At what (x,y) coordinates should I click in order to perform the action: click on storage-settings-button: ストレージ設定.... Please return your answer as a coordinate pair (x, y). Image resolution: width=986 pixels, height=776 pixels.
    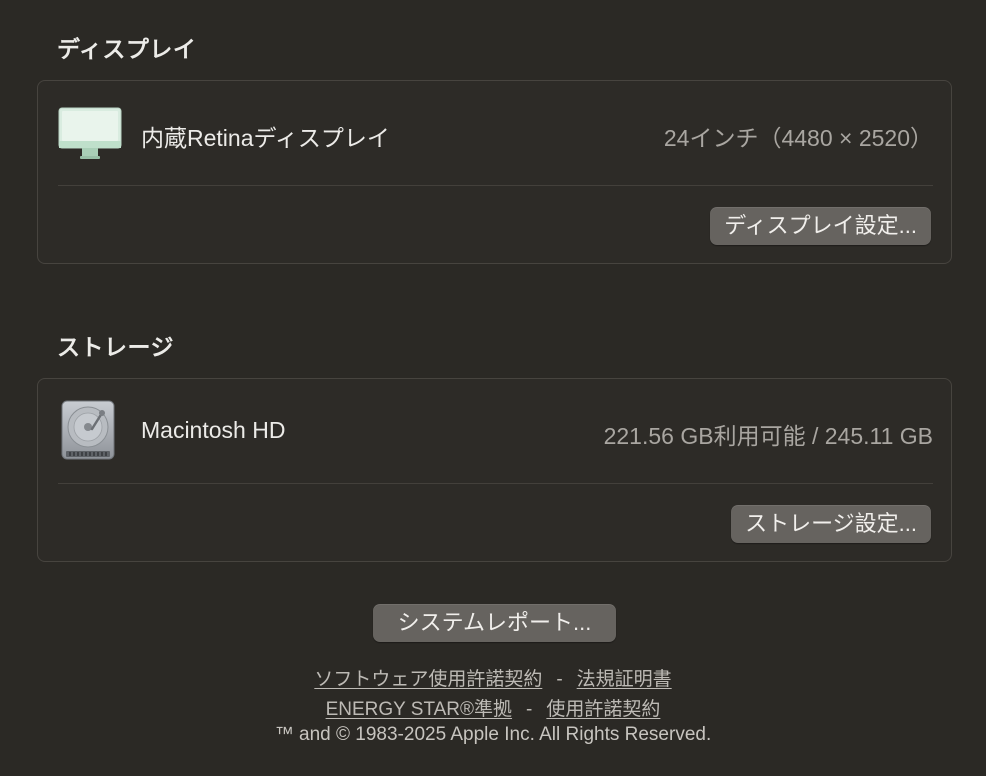
    Looking at the image, I should click on (831, 524).